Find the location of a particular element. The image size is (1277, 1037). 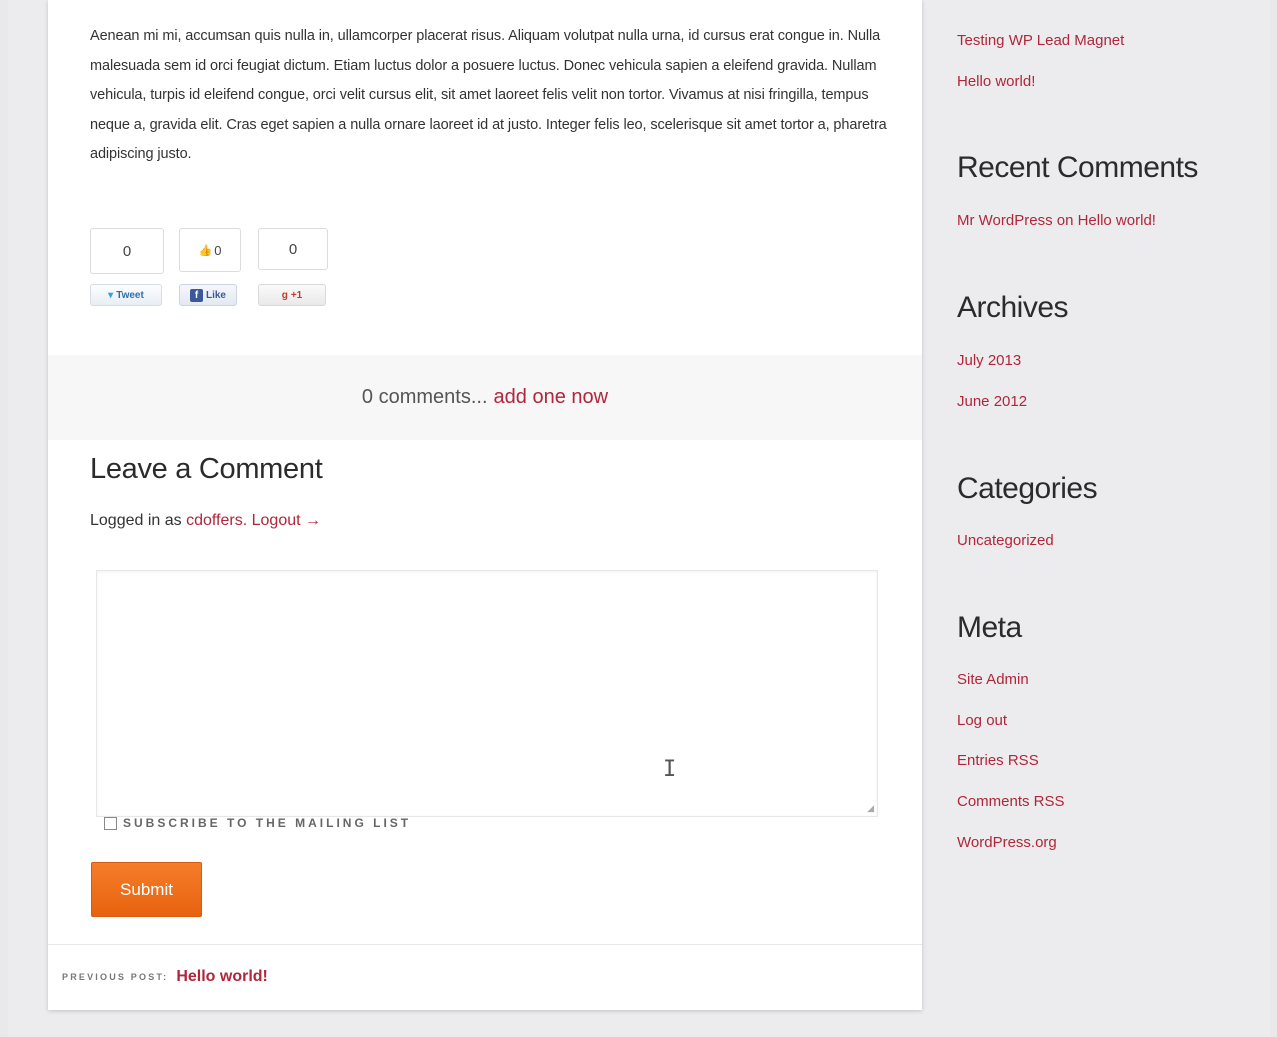

tweet-button: ▾ Tweet is located at coordinates (126, 295).